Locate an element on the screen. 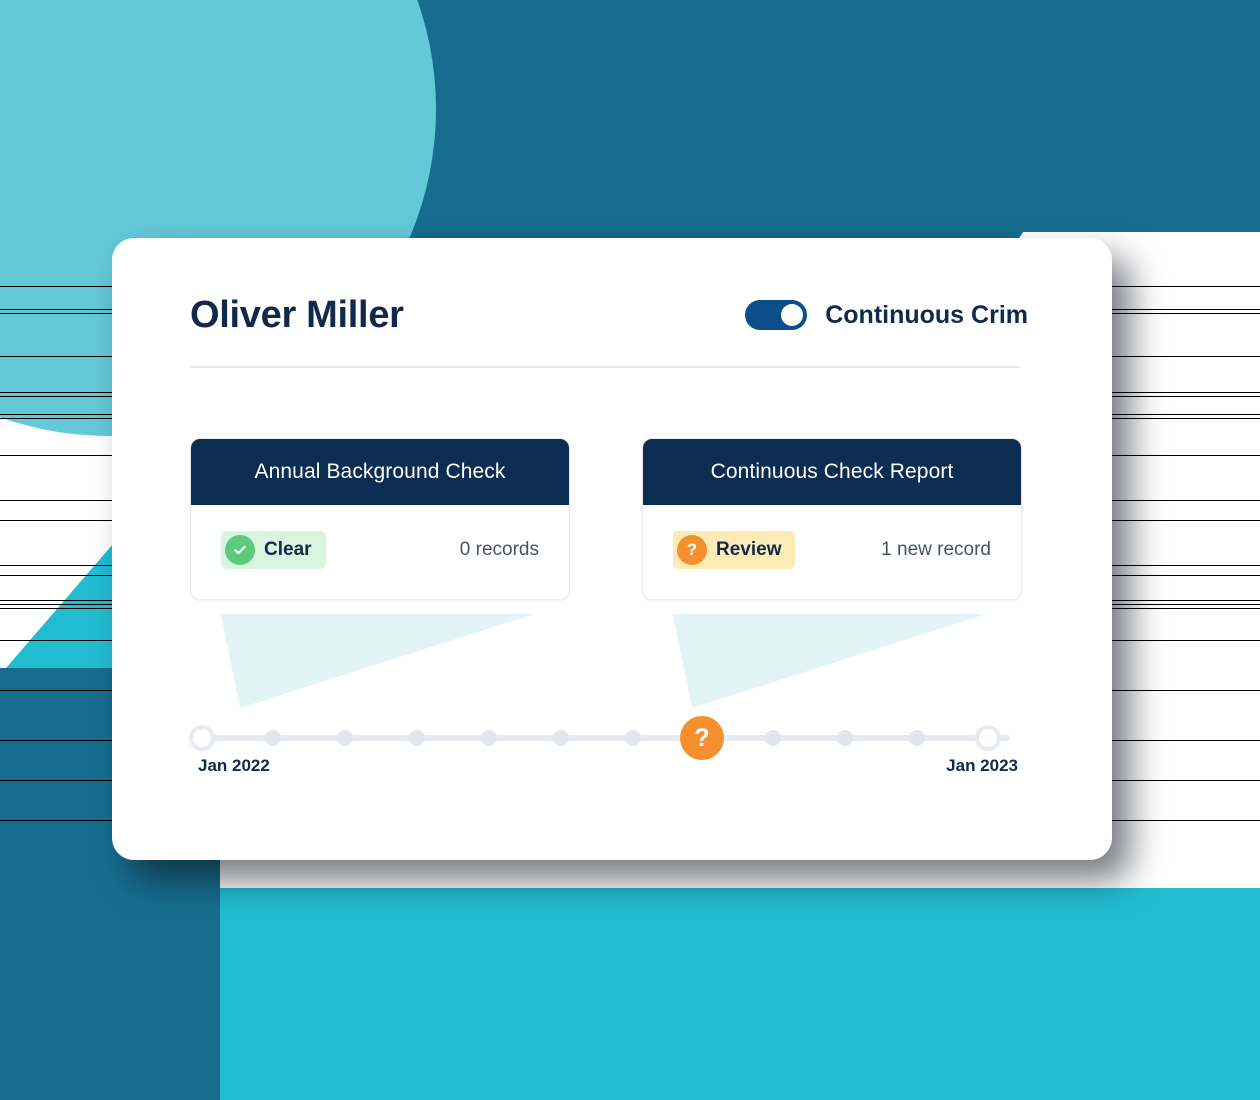  page-title: Oliver Miller is located at coordinates (297, 315).